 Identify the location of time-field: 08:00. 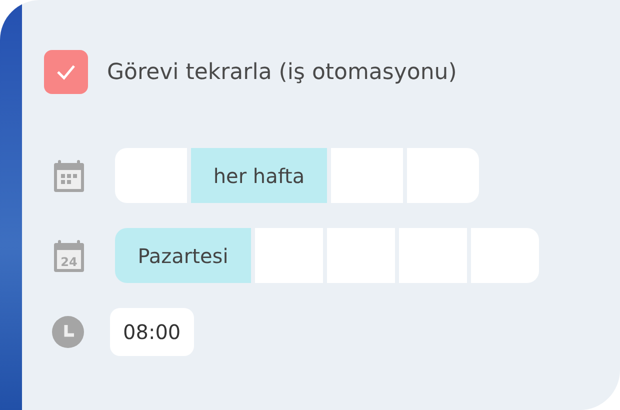
(152, 332).